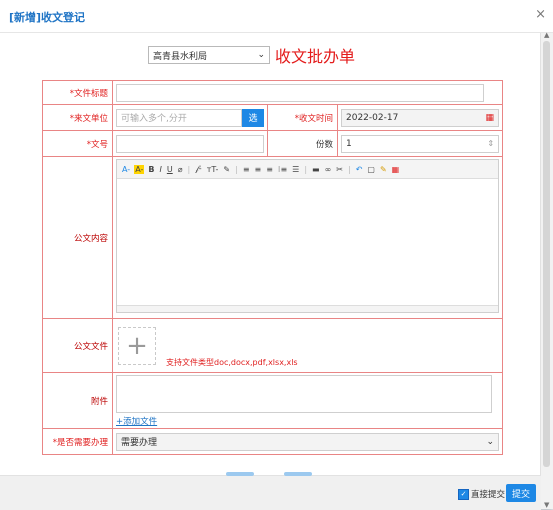  Describe the element at coordinates (170, 169) in the screenshot. I see `underline-icon: U` at that location.